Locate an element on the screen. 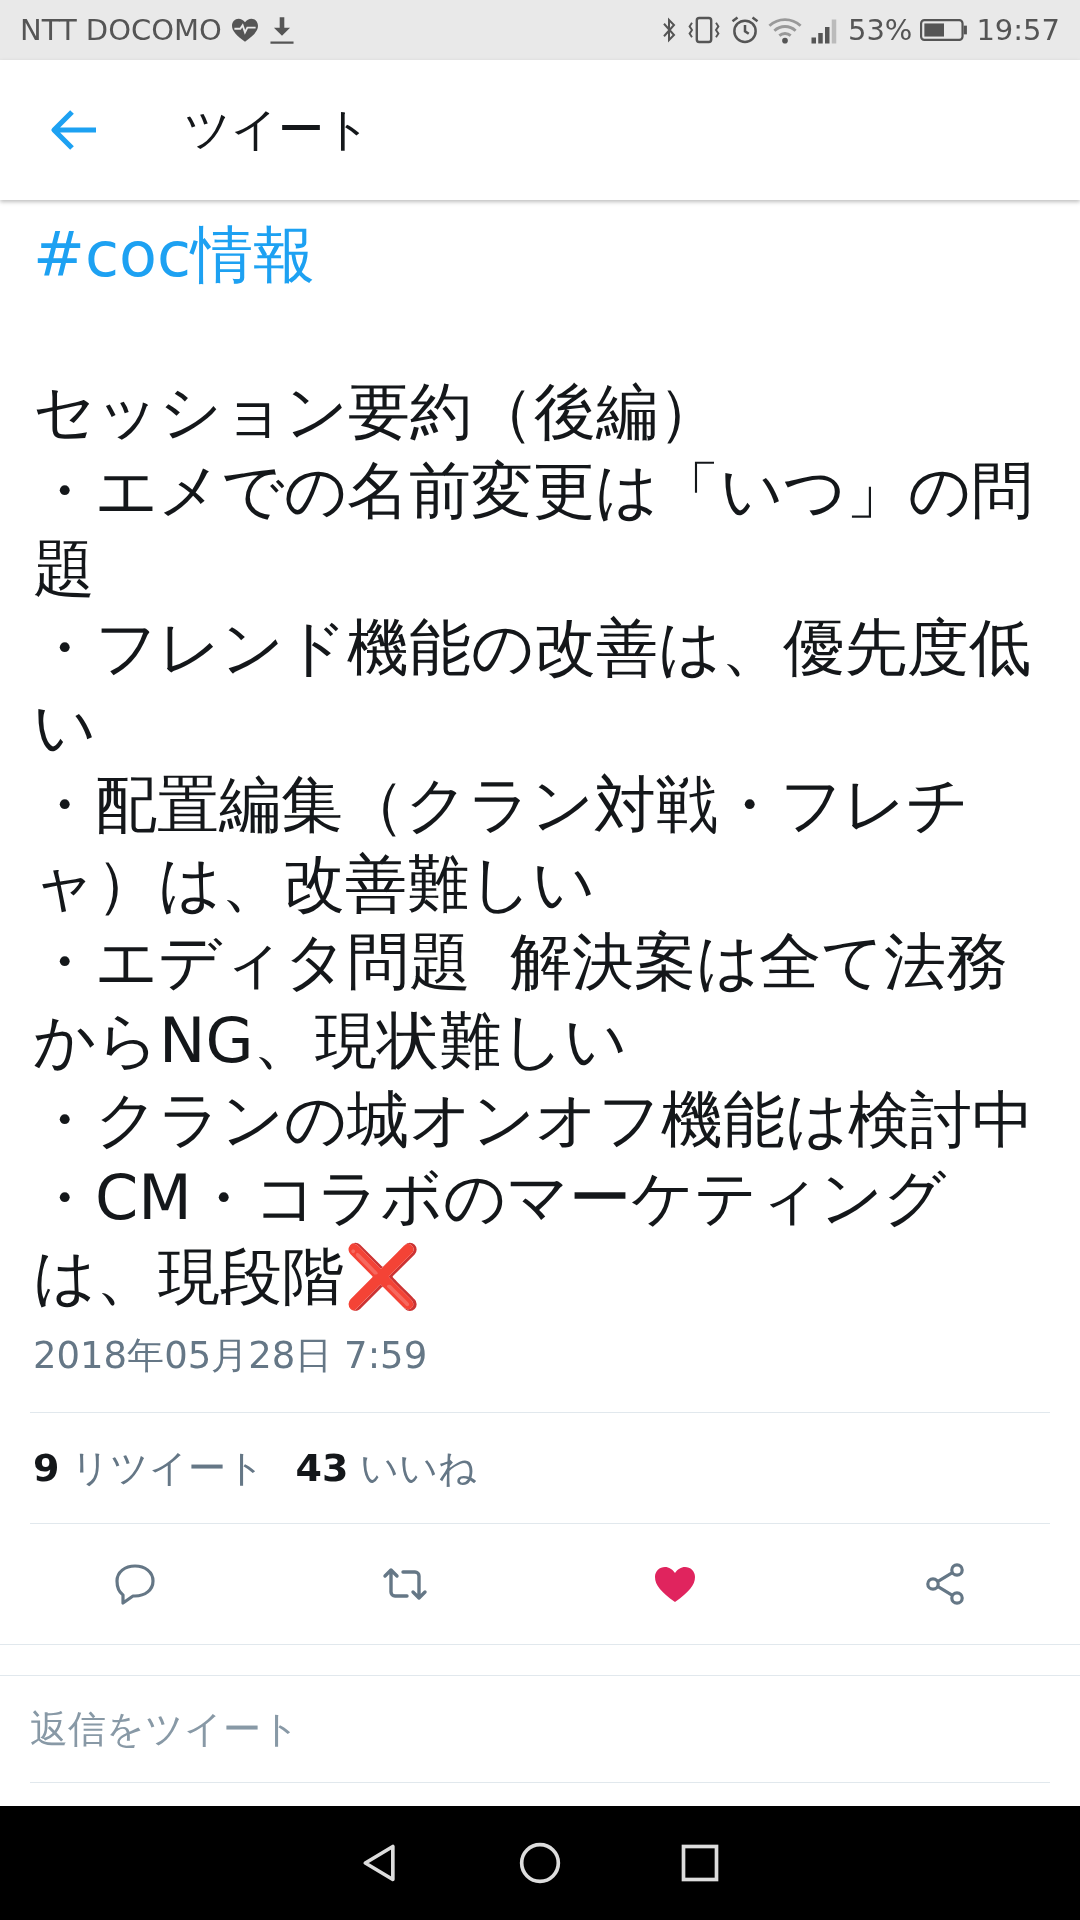 This screenshot has width=1080, height=1920. reply-field: 返信をツイート is located at coordinates (540, 1729).